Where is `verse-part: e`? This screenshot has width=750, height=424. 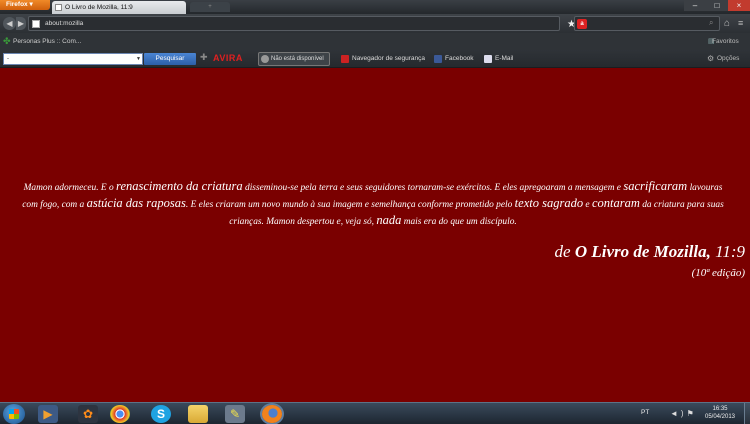 verse-part: e is located at coordinates (587, 205).